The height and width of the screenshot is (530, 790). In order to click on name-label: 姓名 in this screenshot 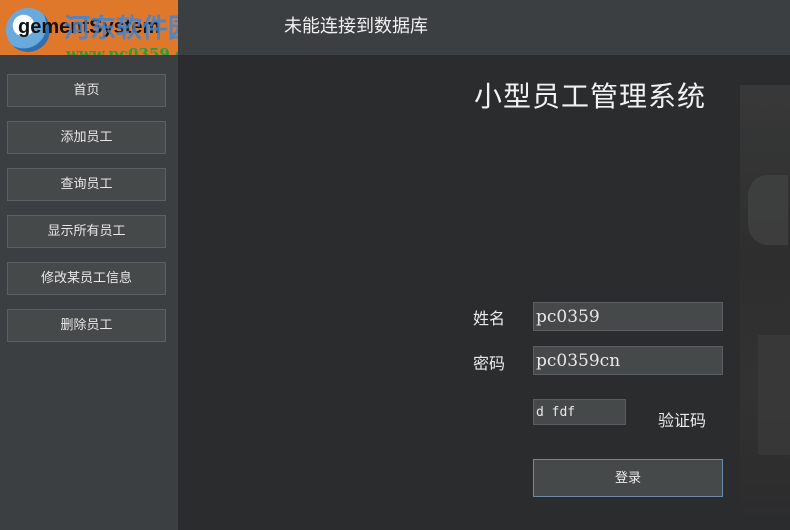, I will do `click(489, 318)`.